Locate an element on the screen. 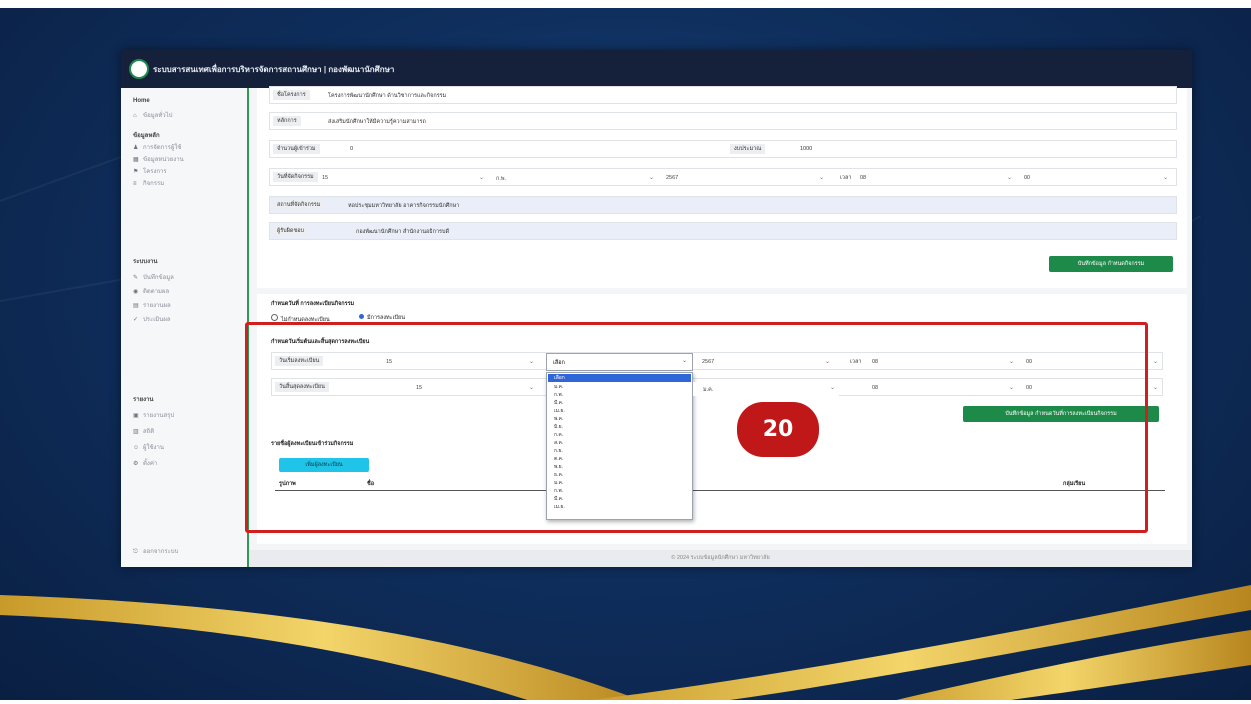 The height and width of the screenshot is (704, 1251). sidebar-section-header: Home is located at coordinates (141, 101).